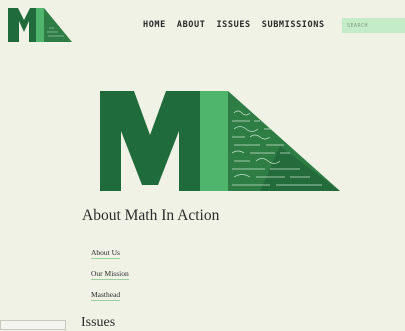  I want to click on nav-issues-link: ISSUES, so click(233, 26).